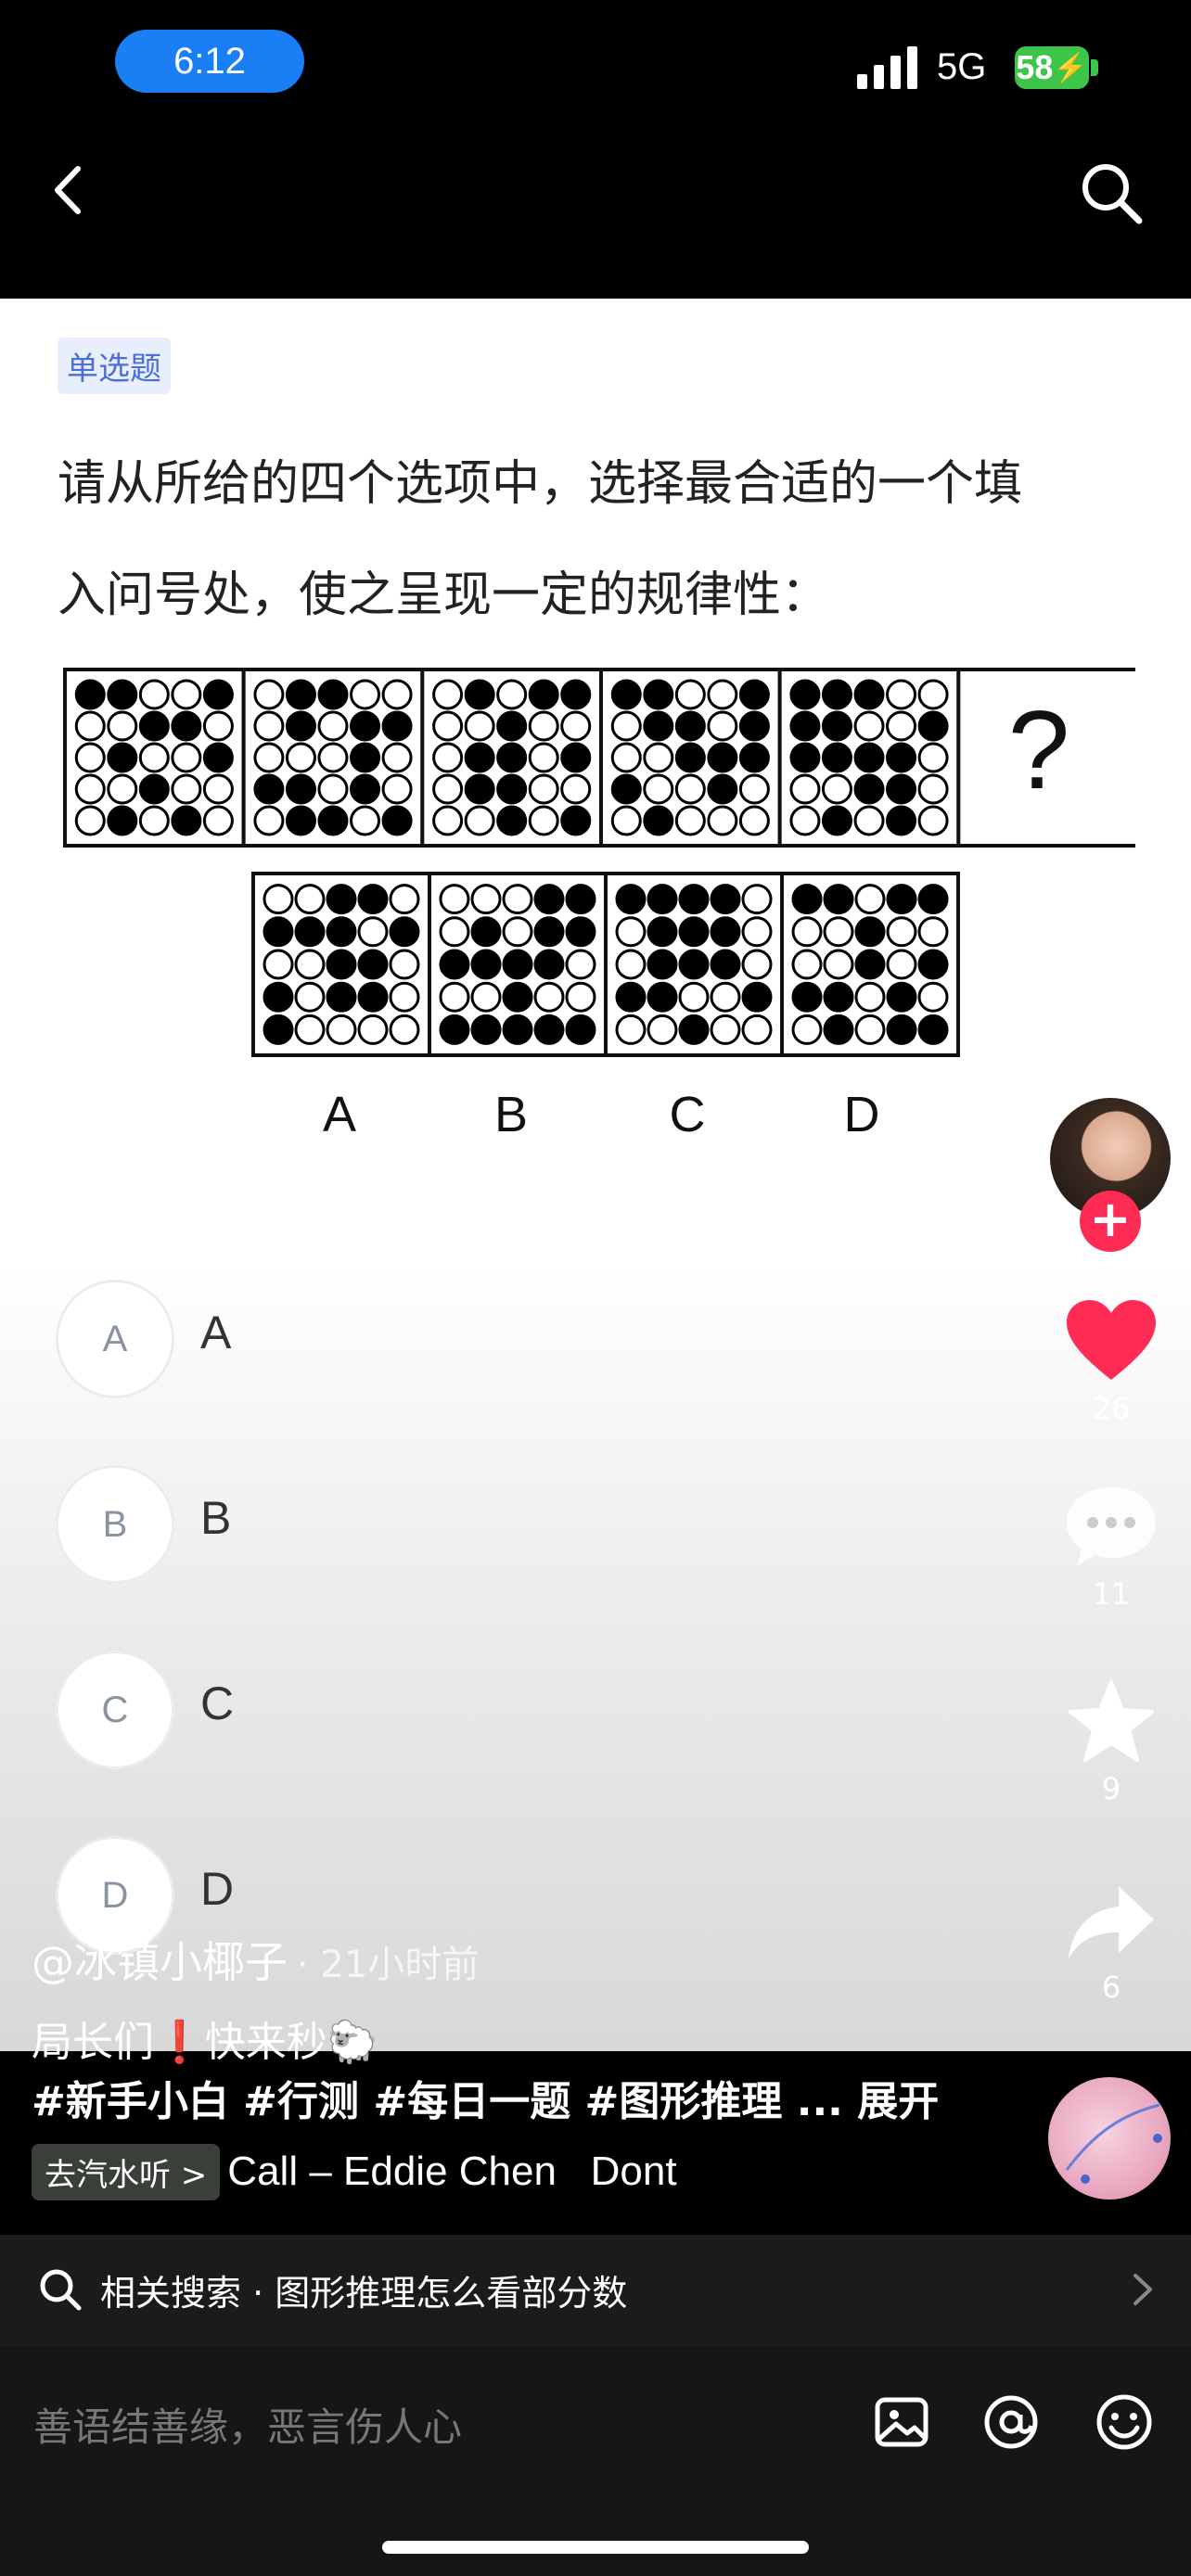  Describe the element at coordinates (115, 1339) in the screenshot. I see `option-a-circle: A` at that location.